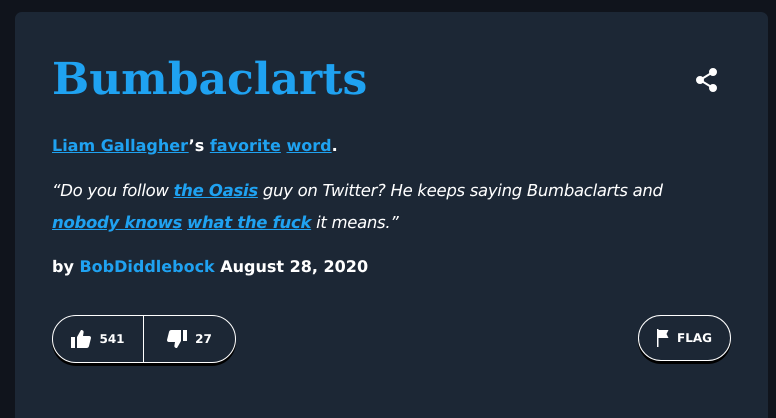 Image resolution: width=776 pixels, height=418 pixels. I want to click on example-text: “Do you follow the Oasis guy on Twitter? He keeps saying Bumbaclarts and nobody knows what the fuck it means.”, so click(358, 207).